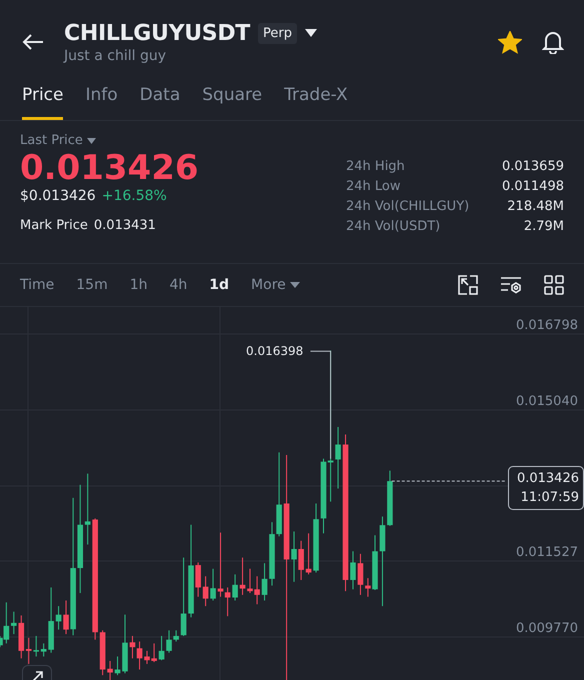 The height and width of the screenshot is (680, 584). Describe the element at coordinates (374, 186) in the screenshot. I see `stat-label: 24h Low` at that location.